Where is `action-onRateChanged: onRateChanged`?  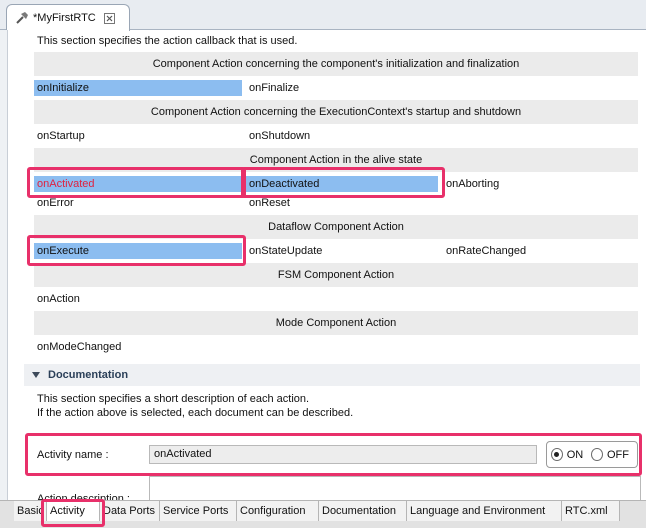
action-onRateChanged: onRateChanged is located at coordinates (484, 251).